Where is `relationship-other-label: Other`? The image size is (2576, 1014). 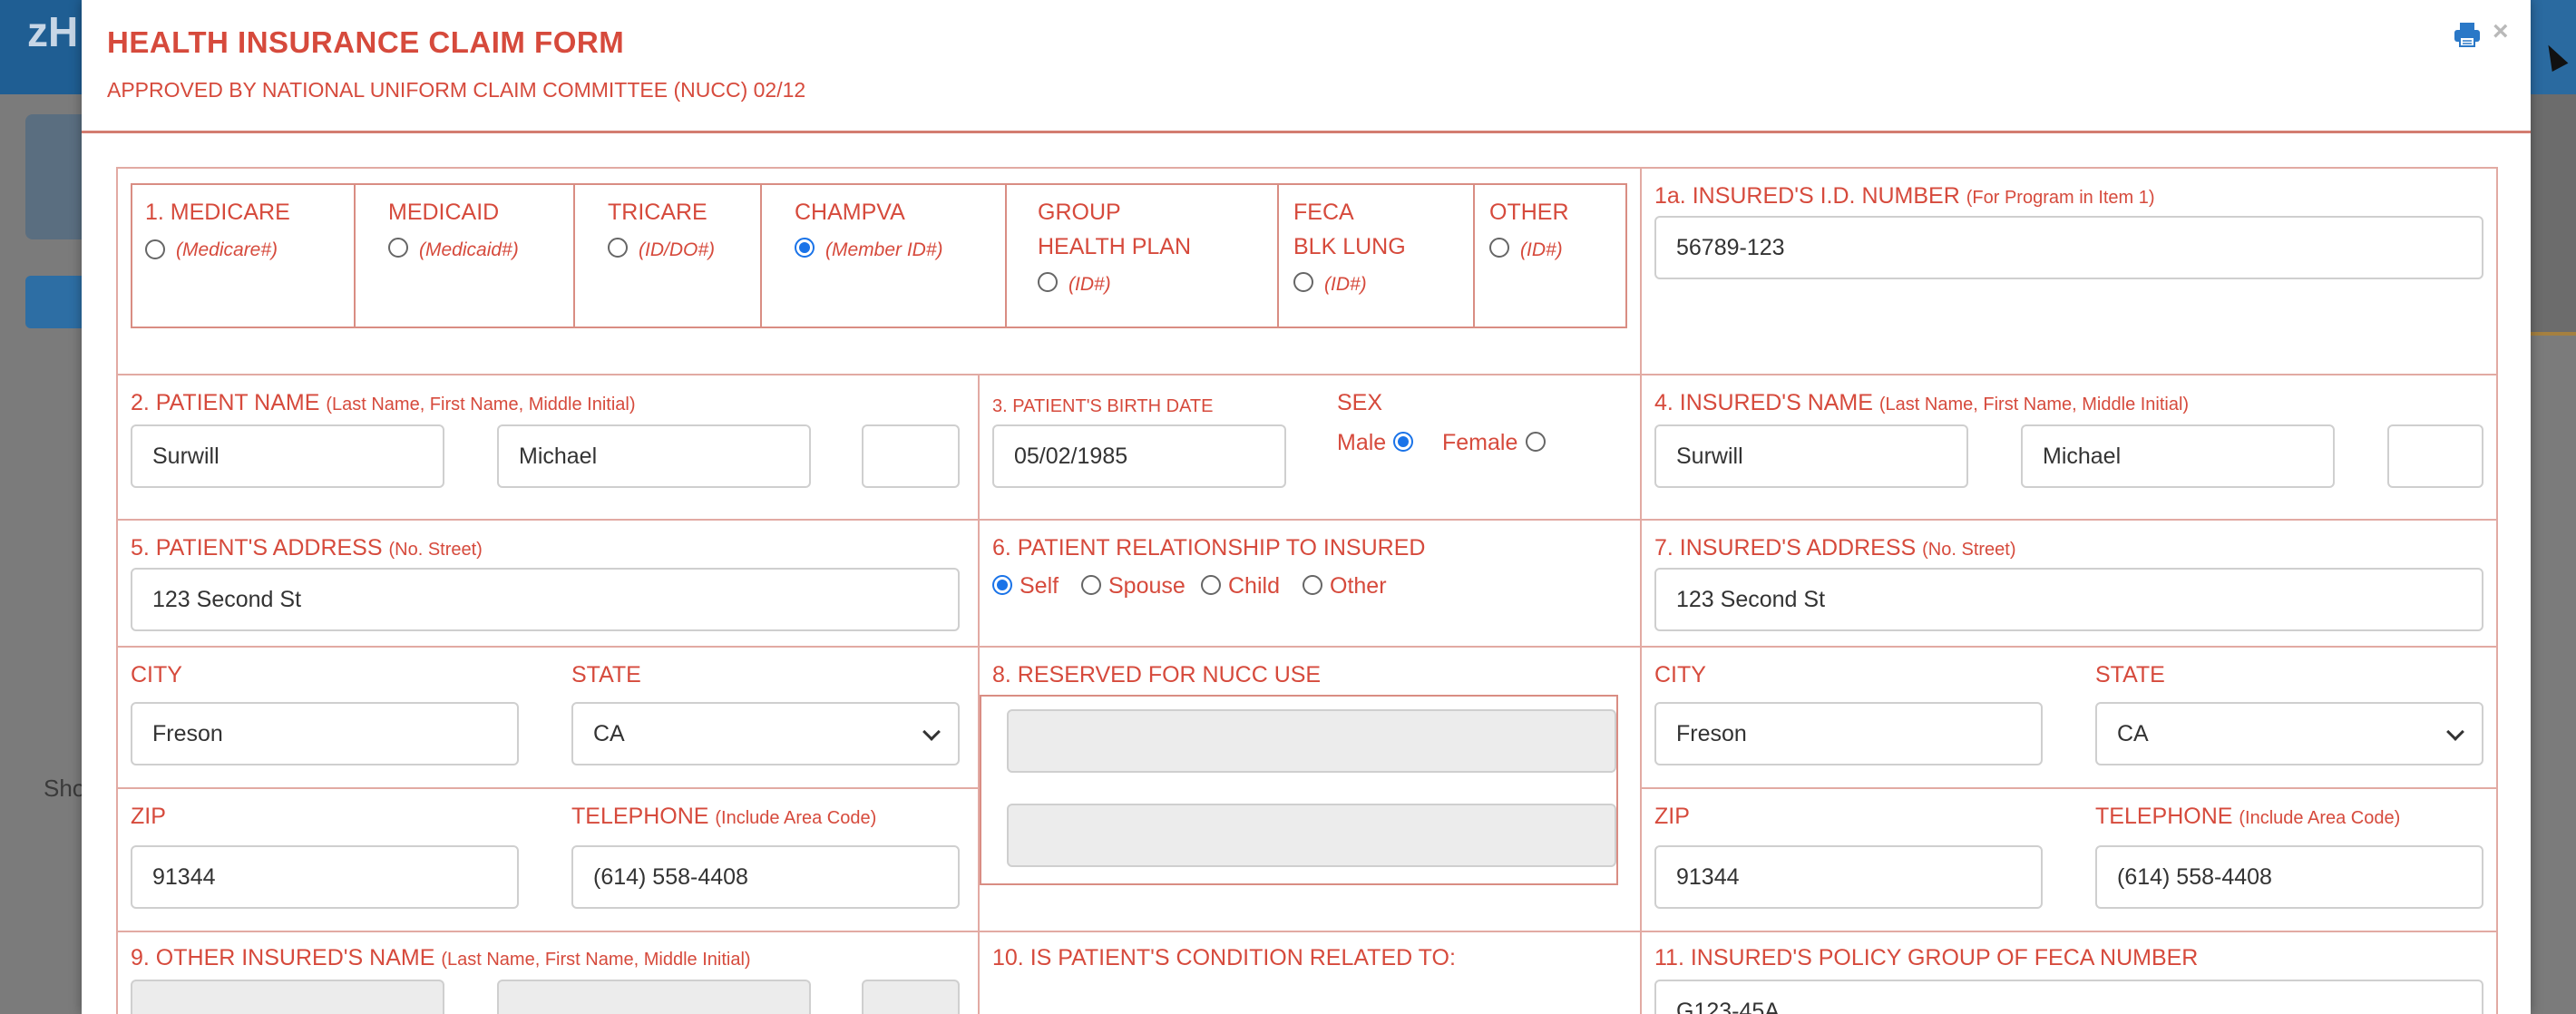
relationship-other-label: Other is located at coordinates (1358, 586).